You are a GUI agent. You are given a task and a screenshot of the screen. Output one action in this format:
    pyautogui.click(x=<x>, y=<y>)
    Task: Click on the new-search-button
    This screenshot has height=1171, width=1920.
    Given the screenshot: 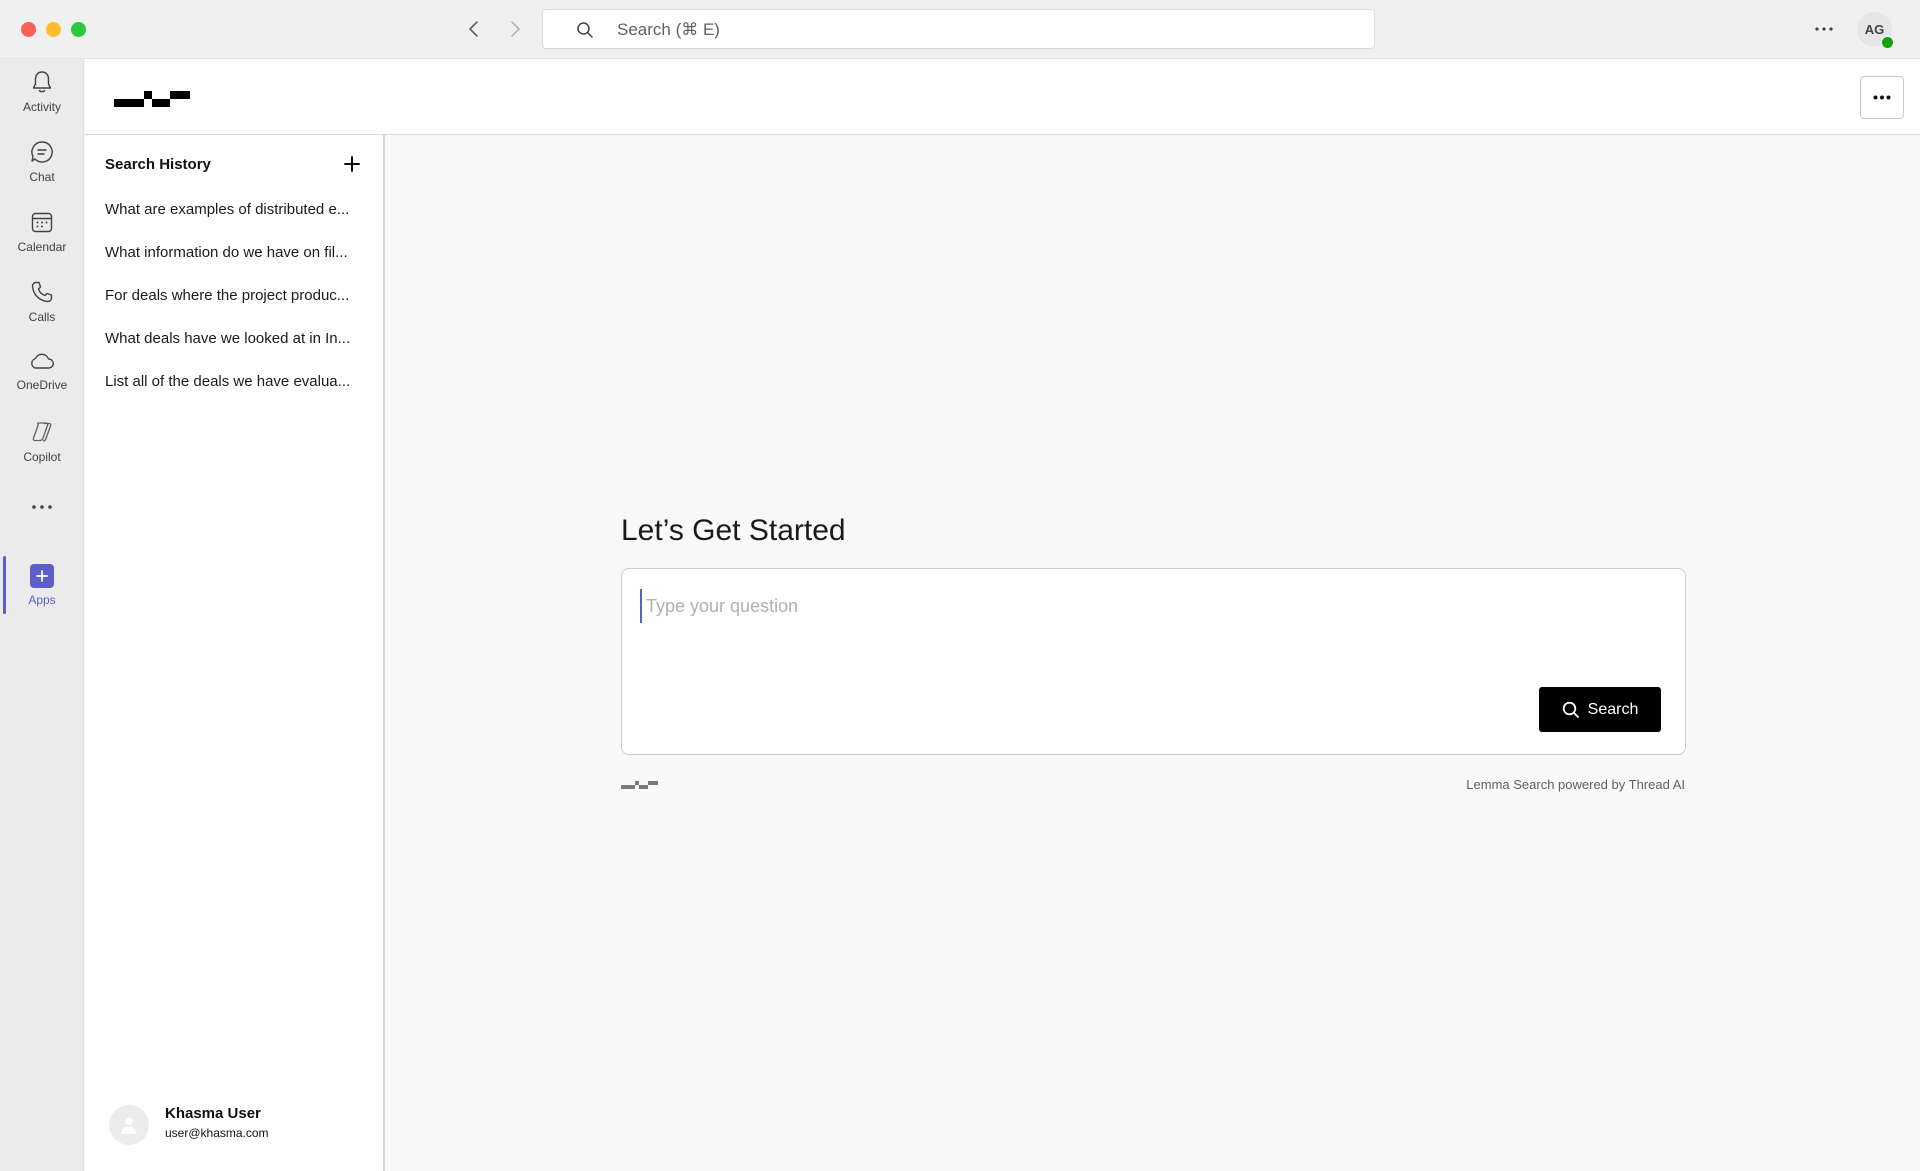 What is the action you would take?
    pyautogui.click(x=352, y=164)
    